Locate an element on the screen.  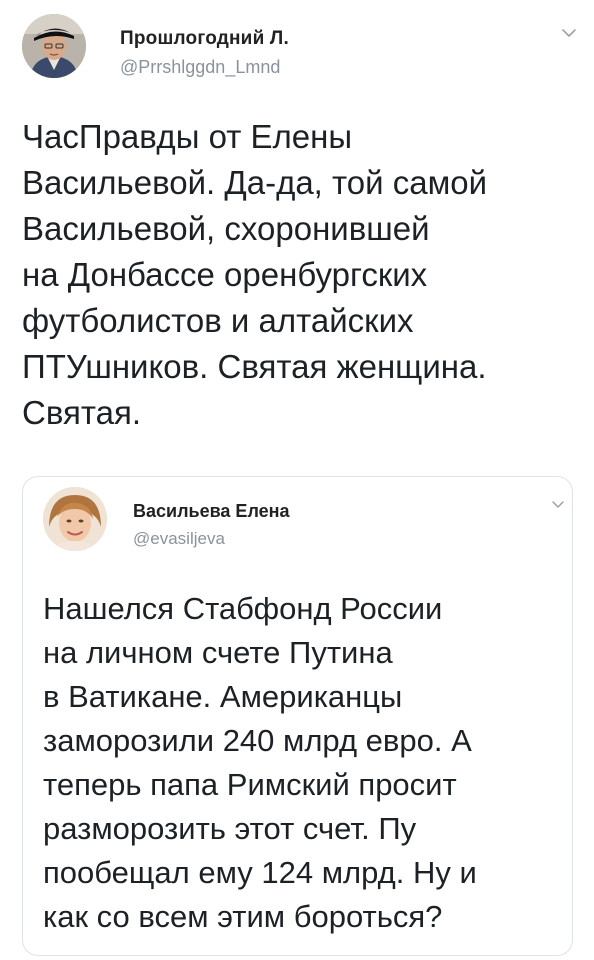
quoted-author-name: Васильева Елена is located at coordinates (211, 511).